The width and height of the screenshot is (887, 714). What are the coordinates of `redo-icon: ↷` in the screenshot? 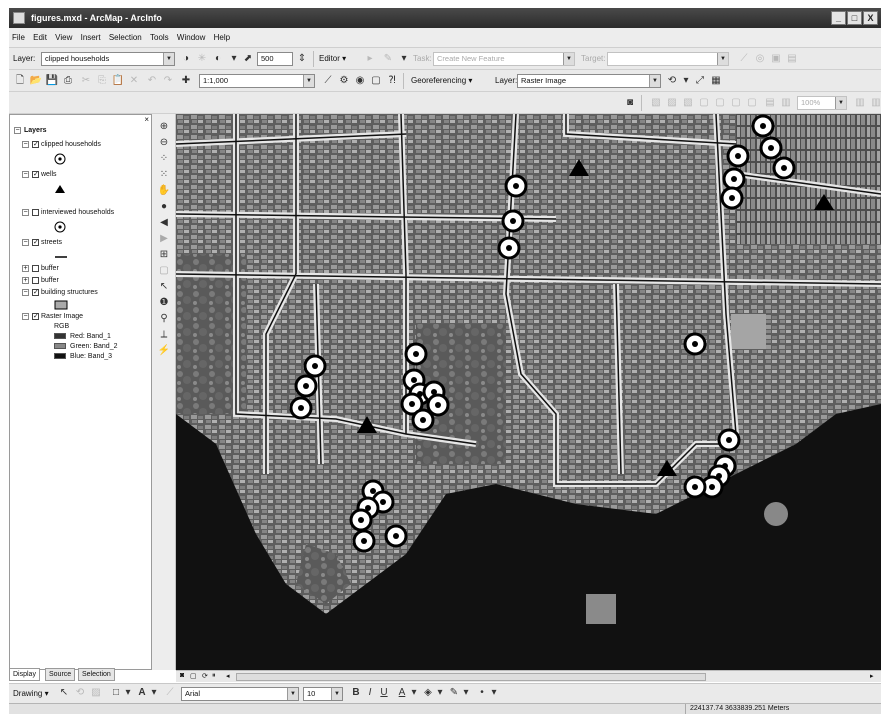 It's located at (168, 81).